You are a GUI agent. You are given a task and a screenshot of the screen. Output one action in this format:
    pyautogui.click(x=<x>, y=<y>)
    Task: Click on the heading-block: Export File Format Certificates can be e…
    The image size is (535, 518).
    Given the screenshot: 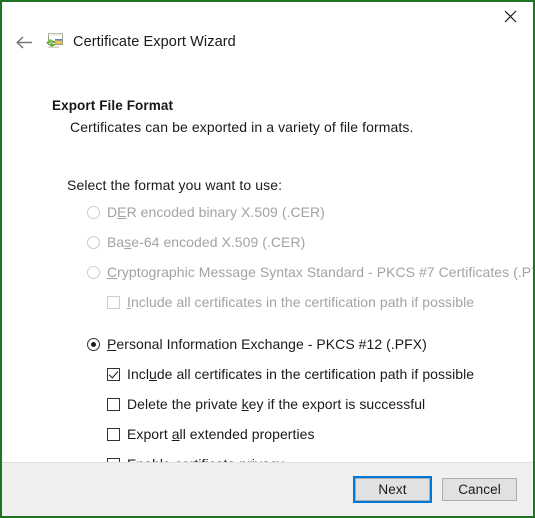 What is the action you would take?
    pyautogui.click(x=267, y=99)
    